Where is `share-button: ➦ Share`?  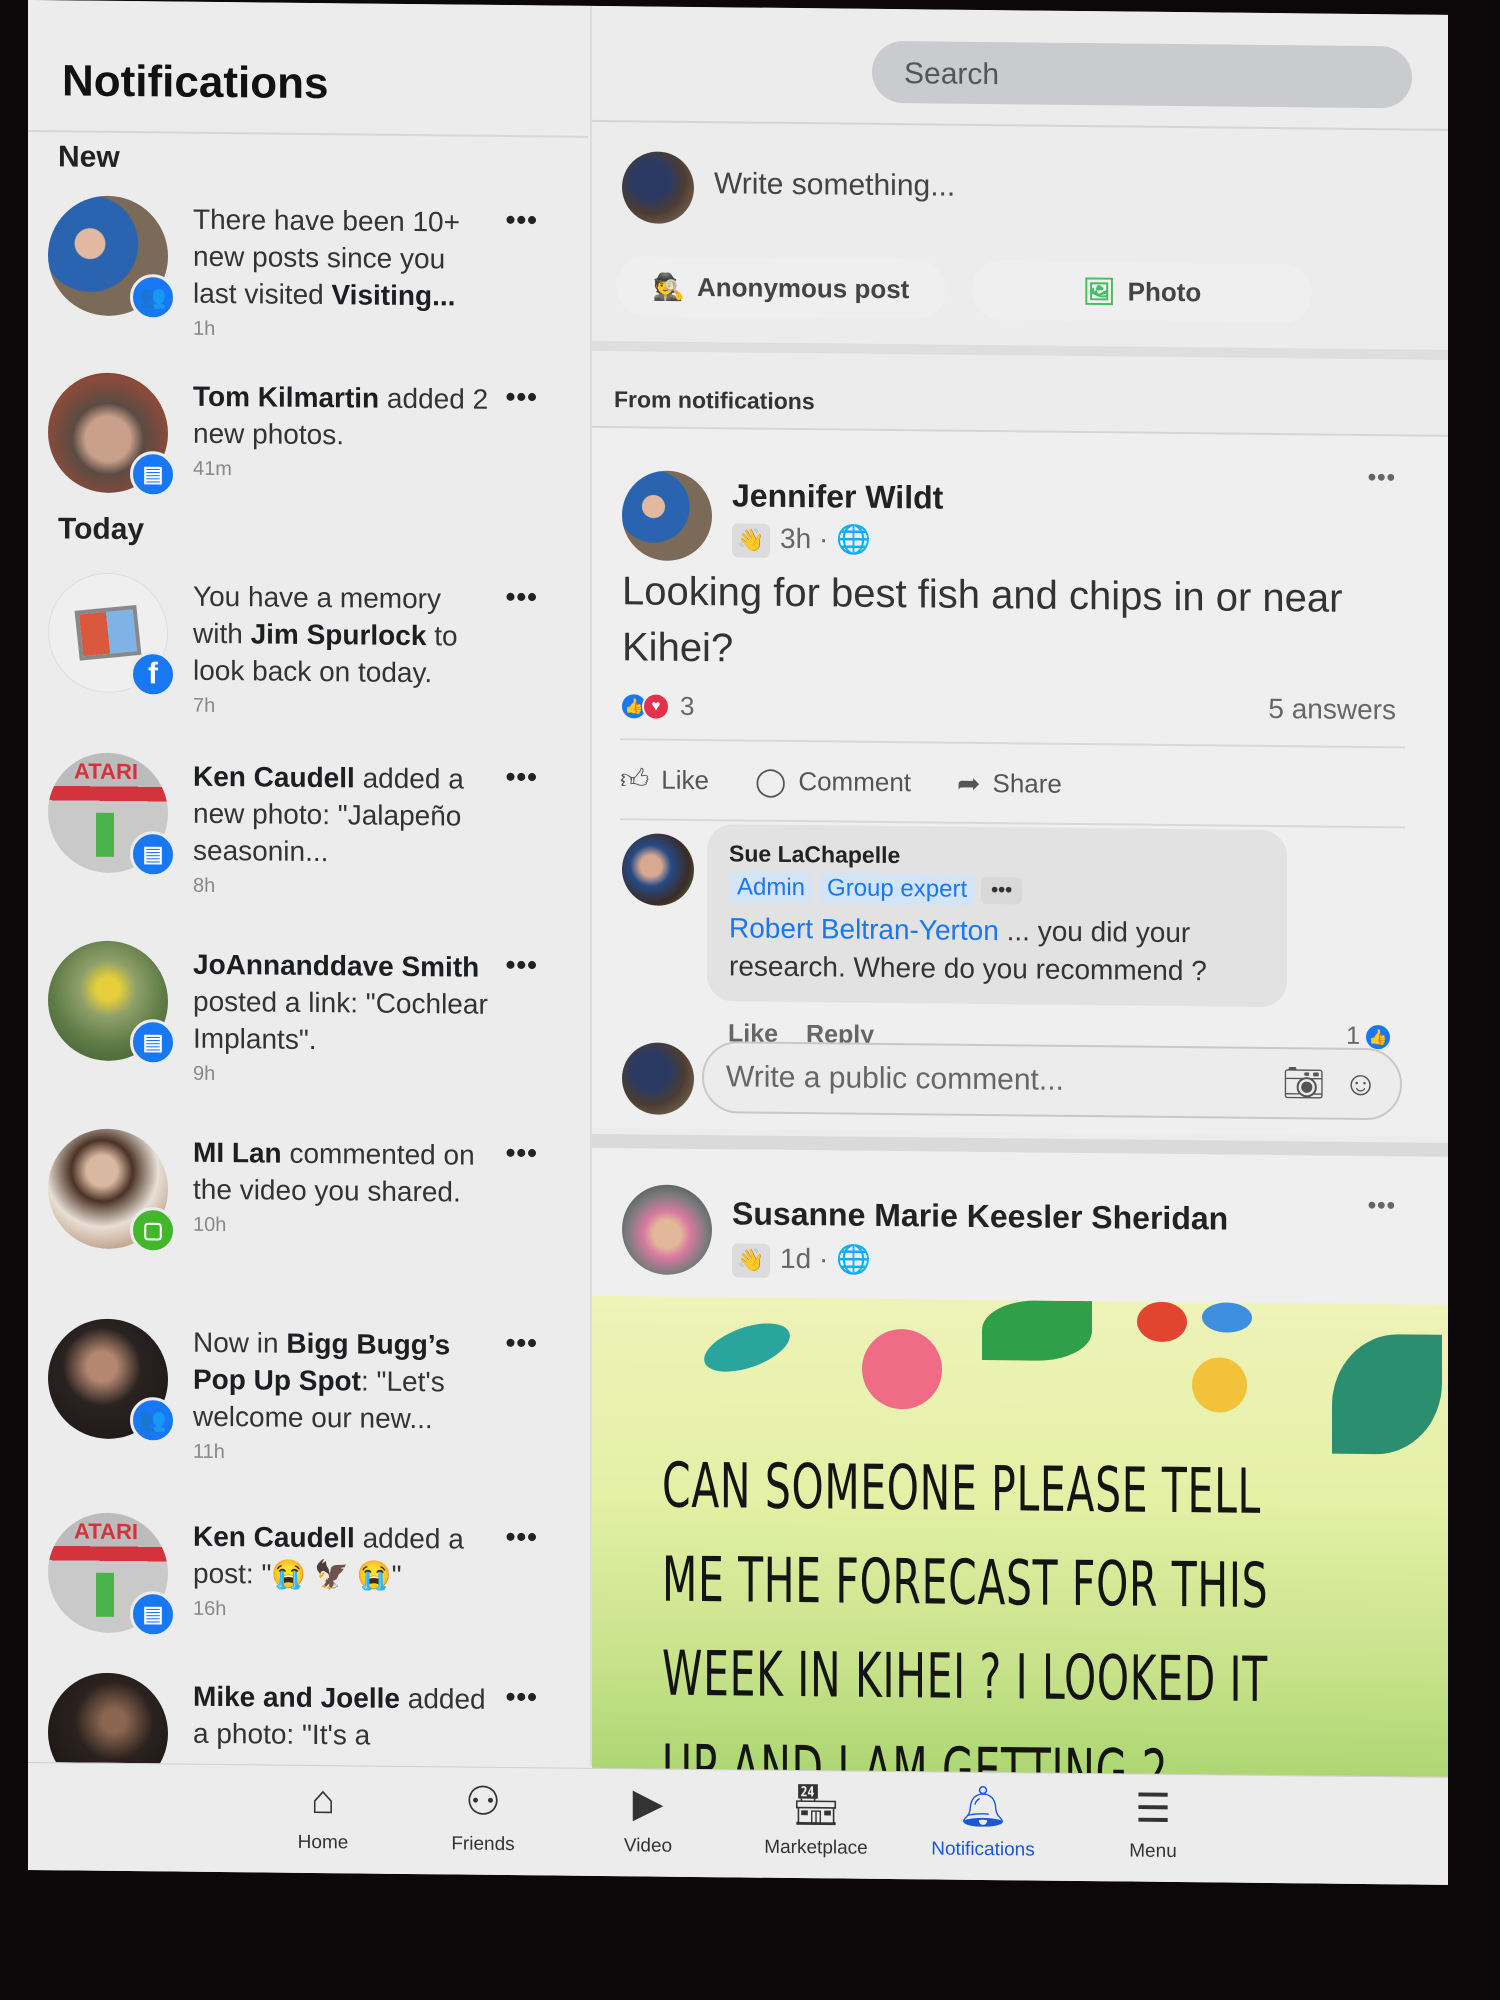
share-button: ➦ Share is located at coordinates (1009, 783).